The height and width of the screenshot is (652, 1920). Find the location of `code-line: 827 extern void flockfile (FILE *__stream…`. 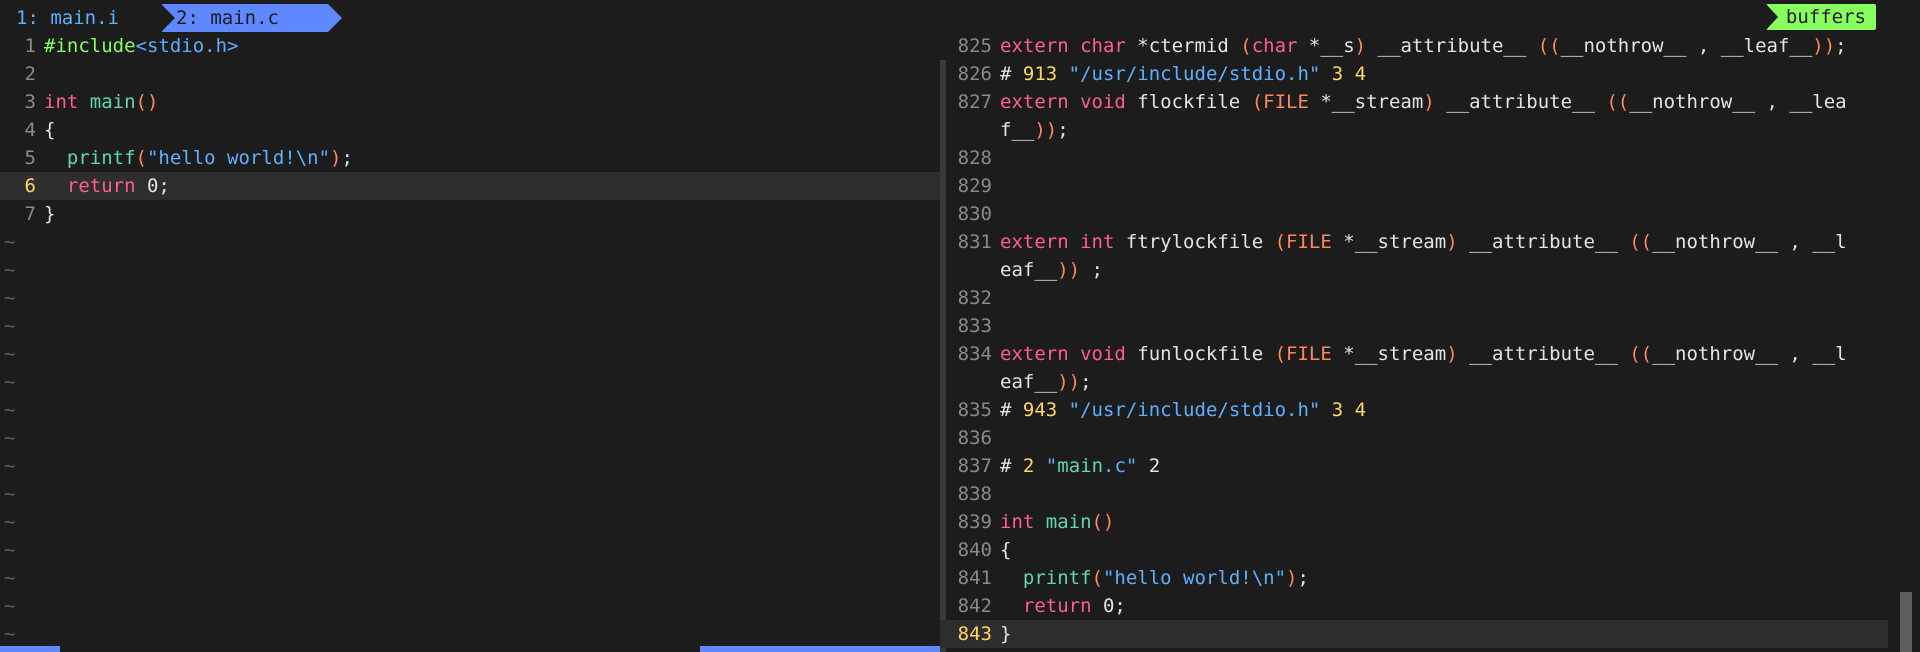

code-line: 827 extern void flockfile (FILE *__stream… is located at coordinates (1414, 102).